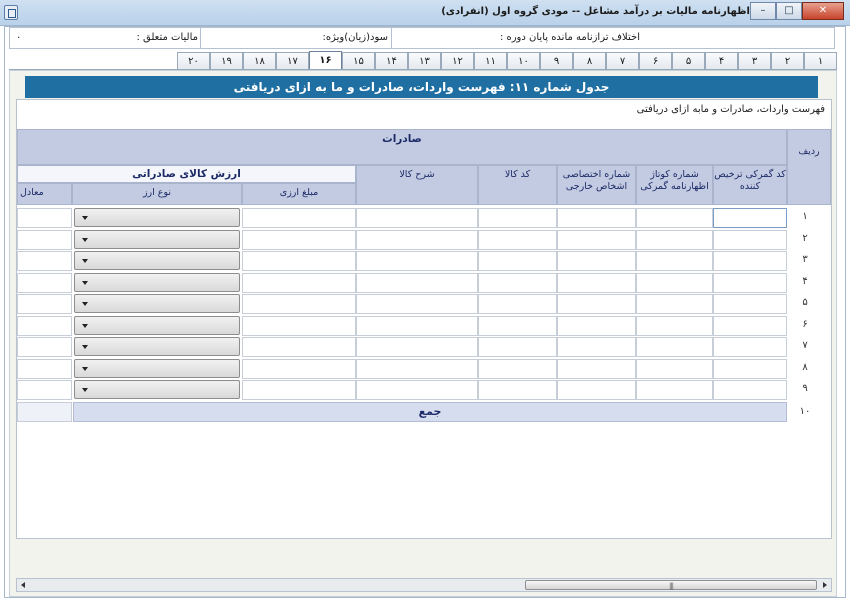 The width and height of the screenshot is (850, 602). What do you see at coordinates (292, 61) in the screenshot?
I see `tab-17: ۱۷` at bounding box center [292, 61].